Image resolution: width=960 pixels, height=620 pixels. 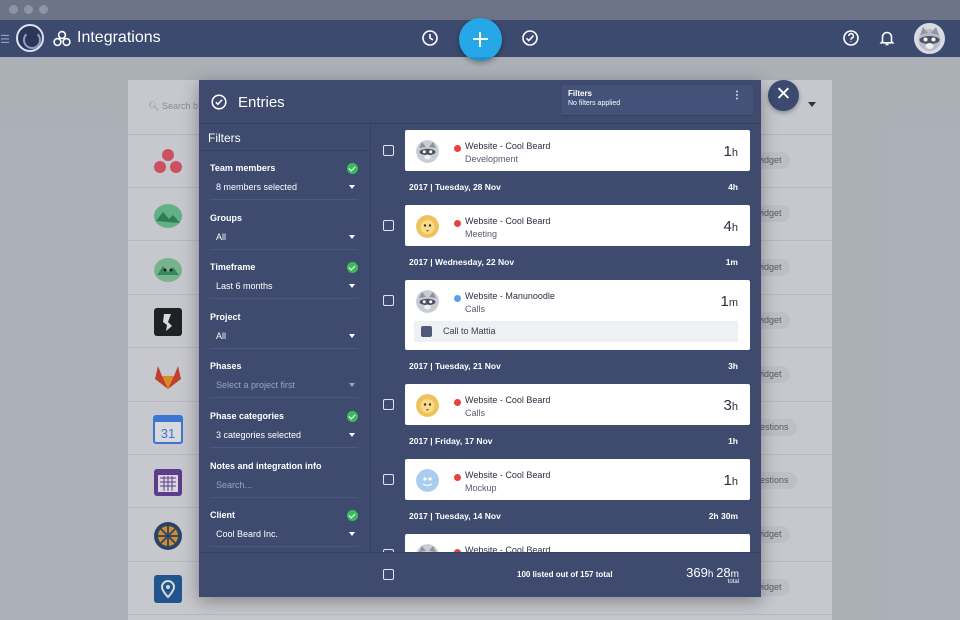 What do you see at coordinates (577, 404) in the screenshot?
I see `entry-card: Website - Cool Beard Calls 3h` at bounding box center [577, 404].